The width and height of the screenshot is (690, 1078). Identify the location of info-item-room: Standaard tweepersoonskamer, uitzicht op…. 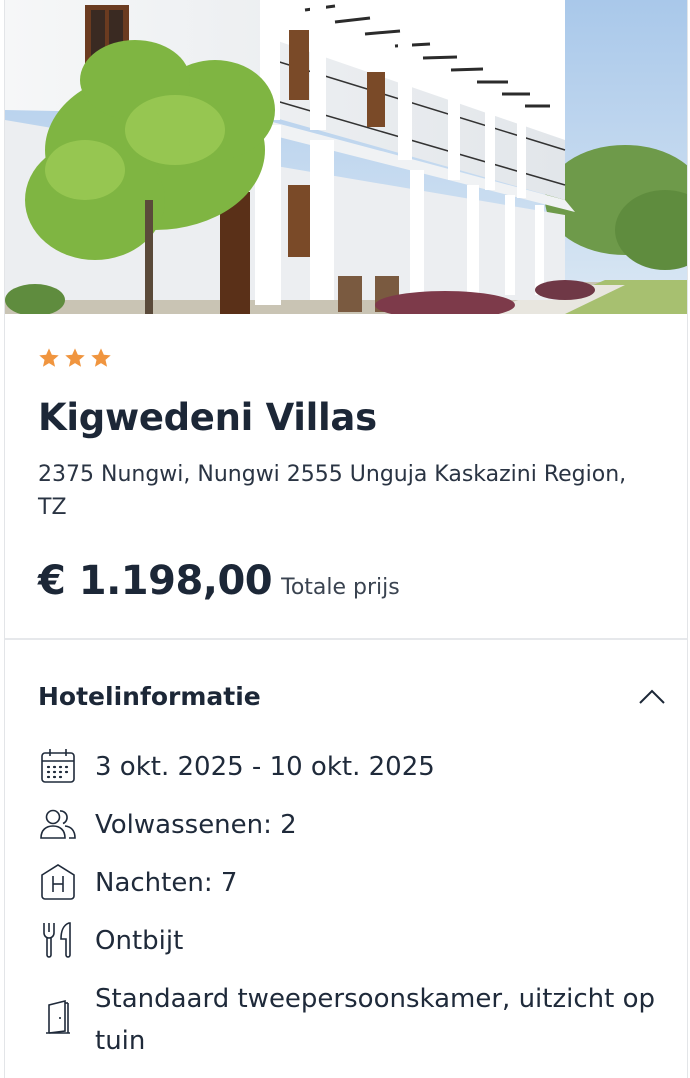
(351, 1020).